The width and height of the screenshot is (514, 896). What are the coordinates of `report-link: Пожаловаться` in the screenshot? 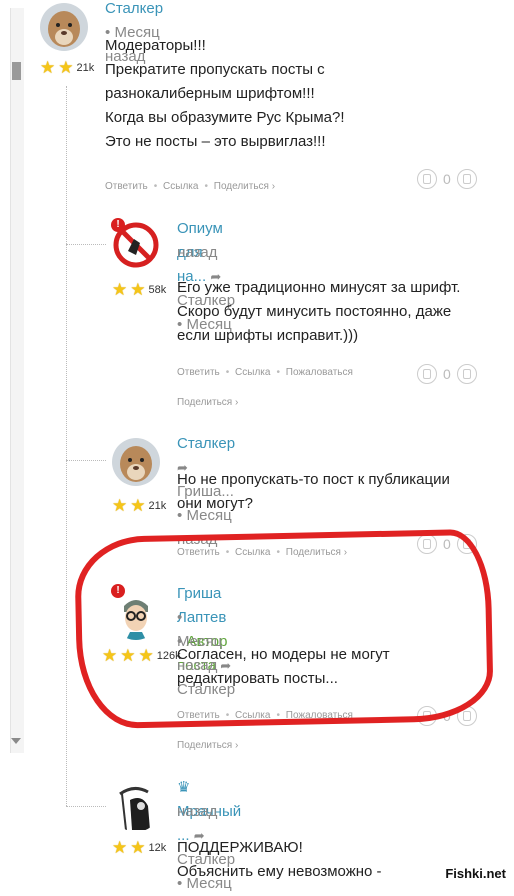 It's located at (319, 372).